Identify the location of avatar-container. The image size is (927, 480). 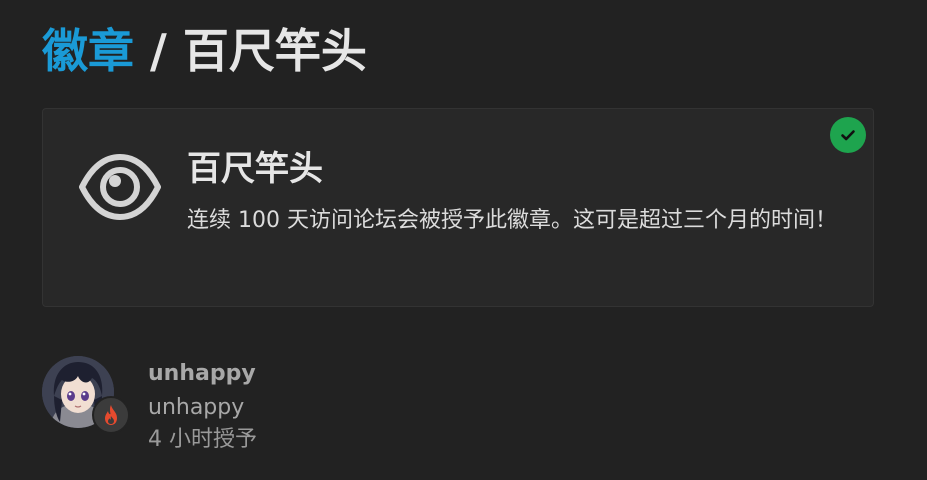
(86, 395).